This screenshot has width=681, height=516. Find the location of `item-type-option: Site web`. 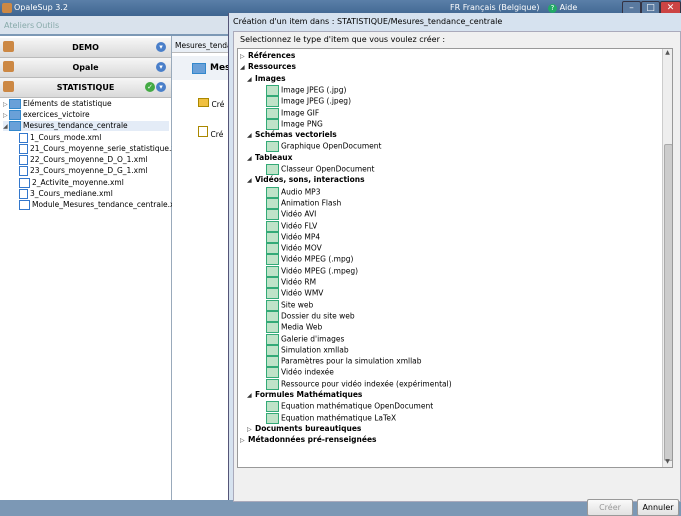

item-type-option: Site web is located at coordinates (289, 305).